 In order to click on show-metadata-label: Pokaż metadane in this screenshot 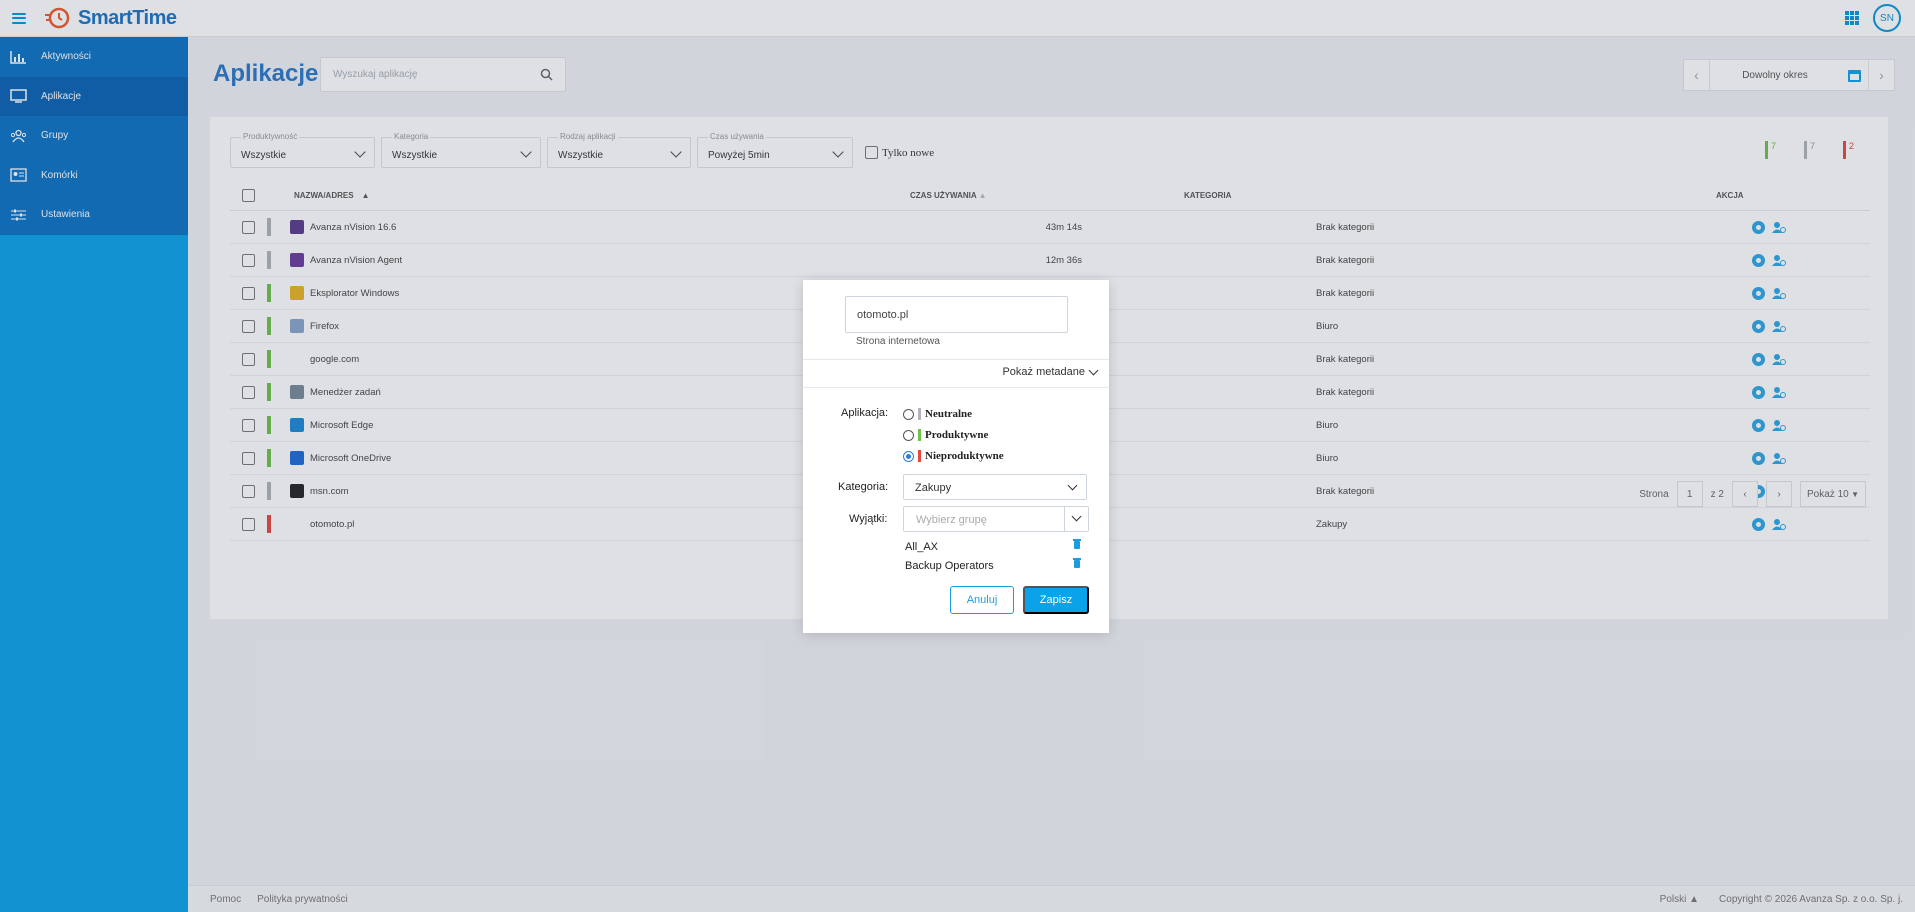, I will do `click(1043, 372)`.